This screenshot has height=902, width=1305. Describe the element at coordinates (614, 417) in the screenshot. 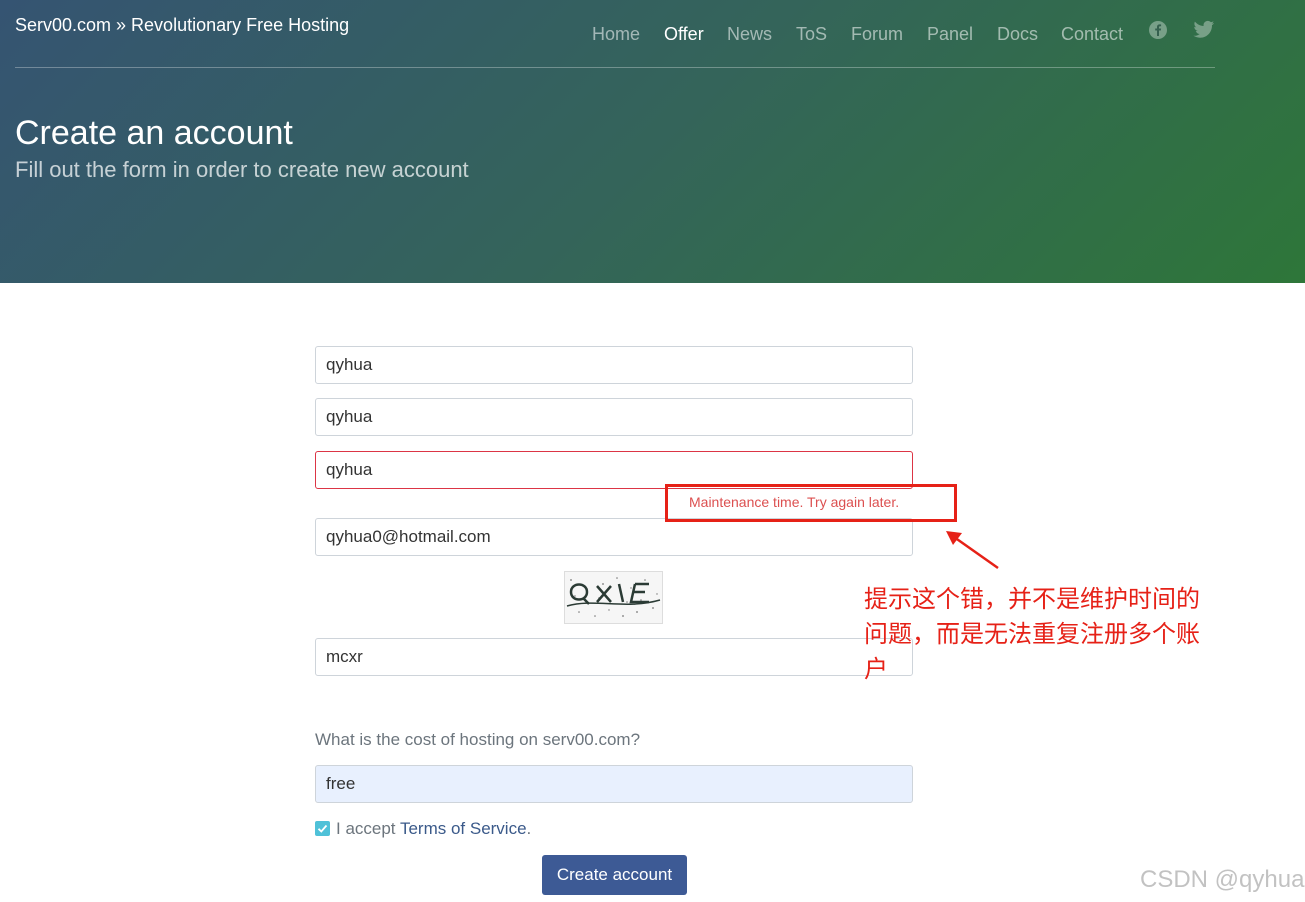

I see `last-name-field: qyhua` at that location.